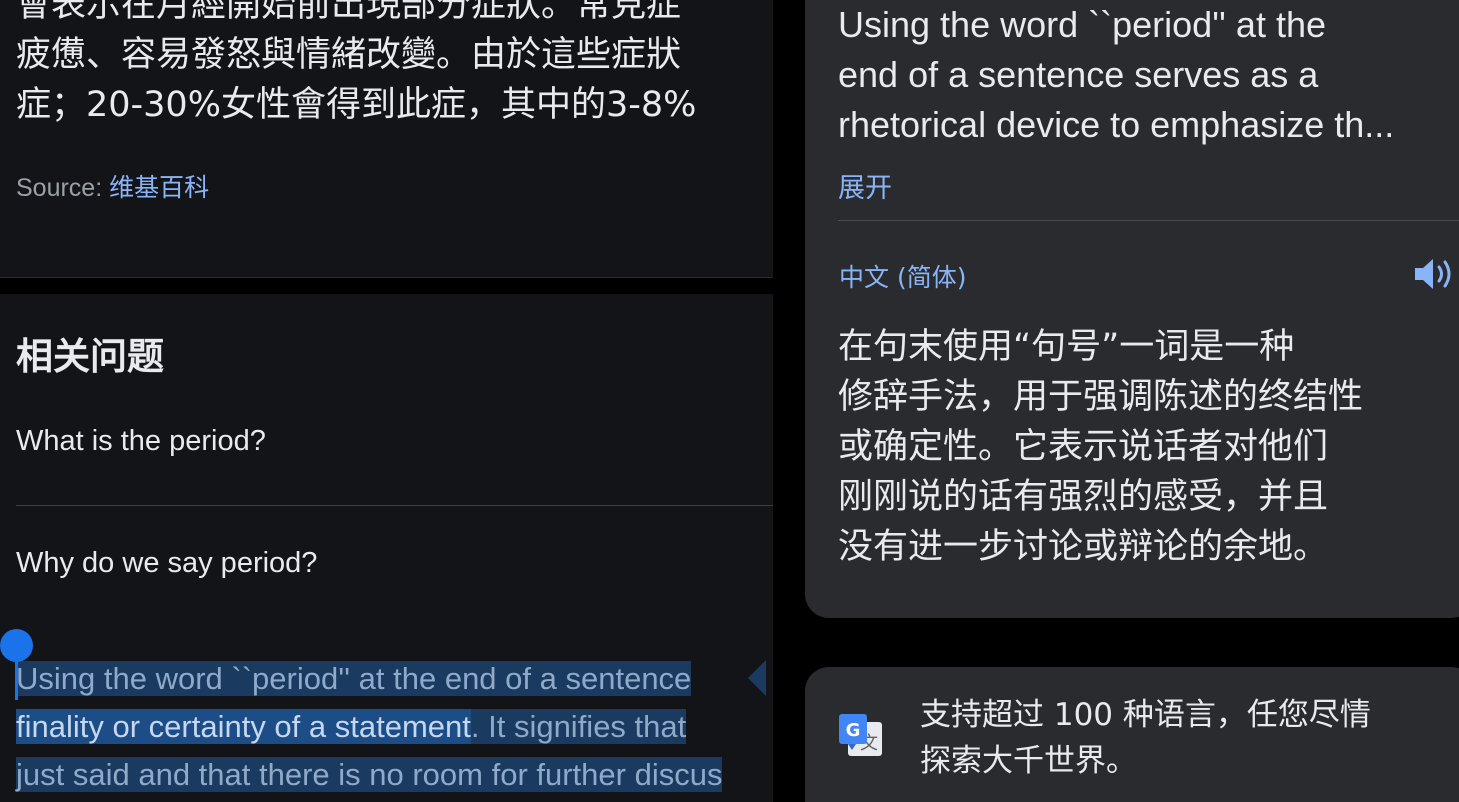  I want to click on translated-line: 或确定性。它表示说话者对他们, so click(1083, 447).